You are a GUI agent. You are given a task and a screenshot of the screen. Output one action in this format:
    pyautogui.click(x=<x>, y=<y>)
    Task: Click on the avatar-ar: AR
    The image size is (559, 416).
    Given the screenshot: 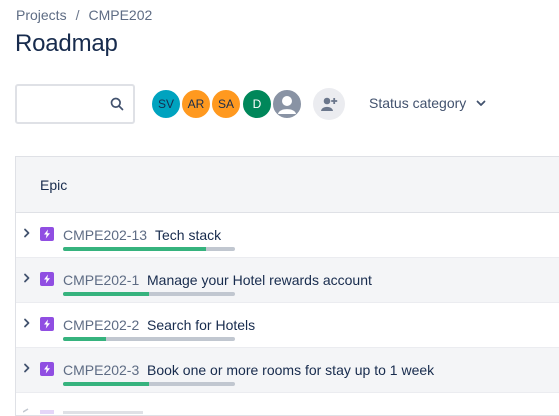 What is the action you would take?
    pyautogui.click(x=196, y=104)
    